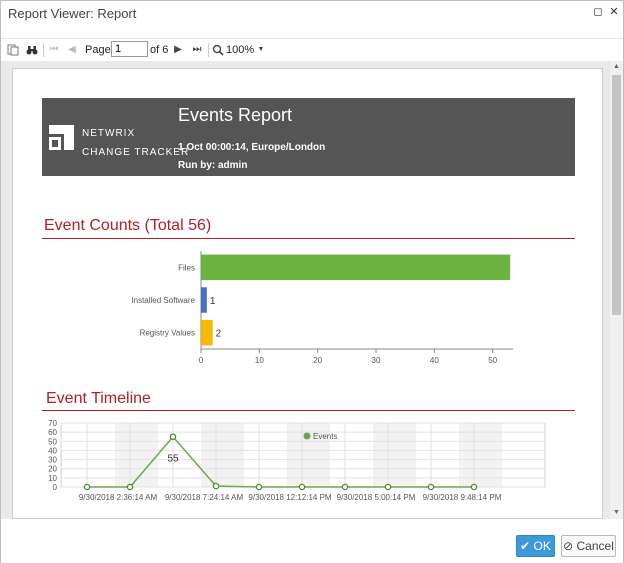  Describe the element at coordinates (52, 441) in the screenshot. I see `y-tick-label: 50` at that location.